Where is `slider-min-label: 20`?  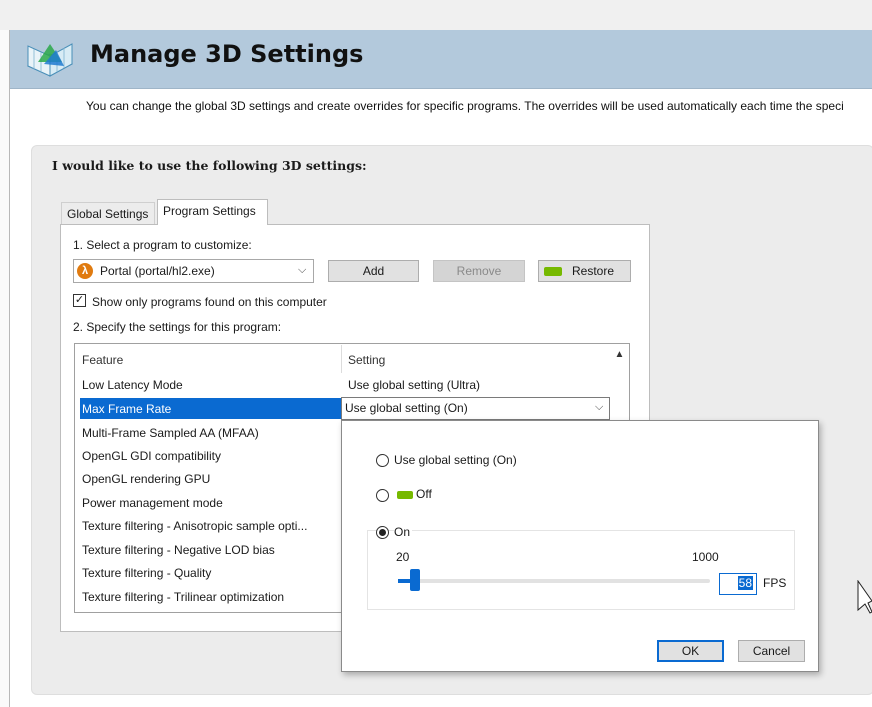 slider-min-label: 20 is located at coordinates (403, 557).